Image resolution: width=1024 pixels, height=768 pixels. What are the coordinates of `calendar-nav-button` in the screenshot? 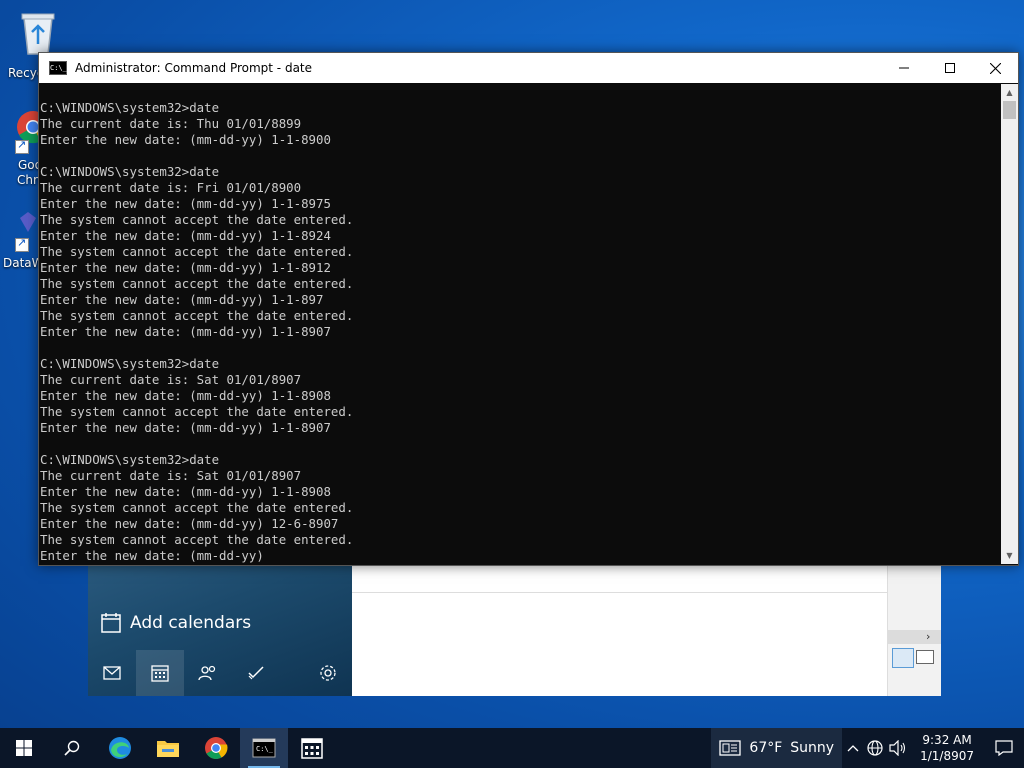 It's located at (160, 673).